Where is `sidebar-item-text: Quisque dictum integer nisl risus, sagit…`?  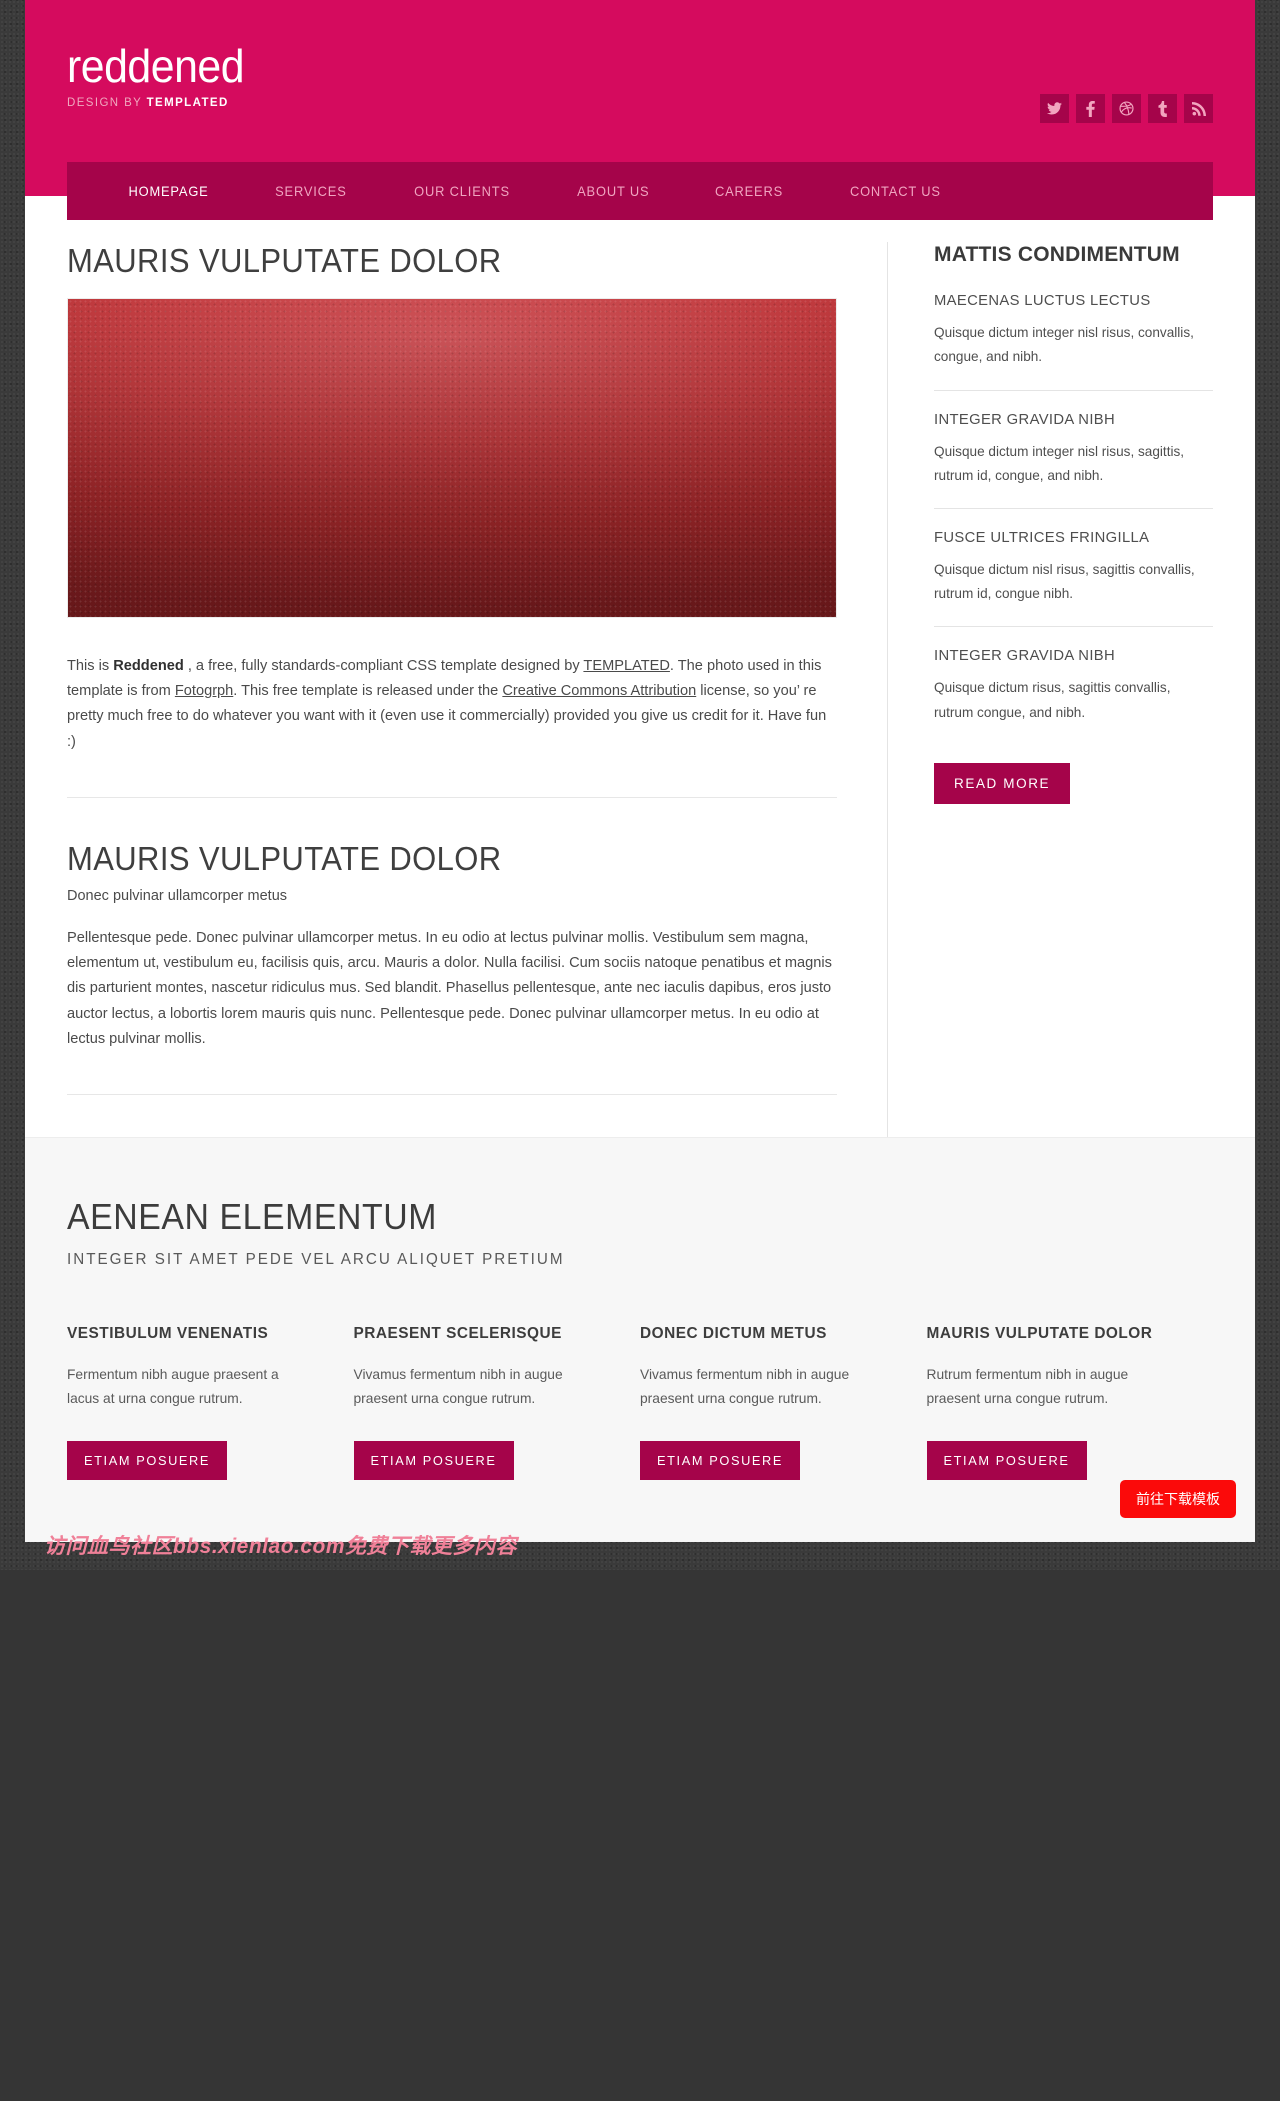 sidebar-item-text: Quisque dictum integer nisl risus, sagit… is located at coordinates (1059, 463).